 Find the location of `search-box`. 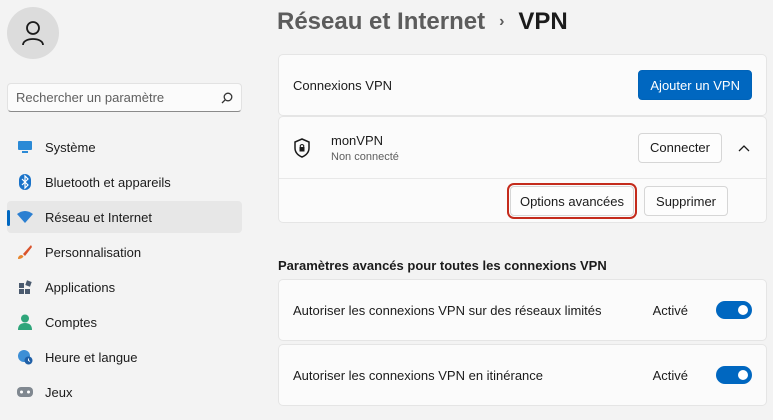

search-box is located at coordinates (124, 97).